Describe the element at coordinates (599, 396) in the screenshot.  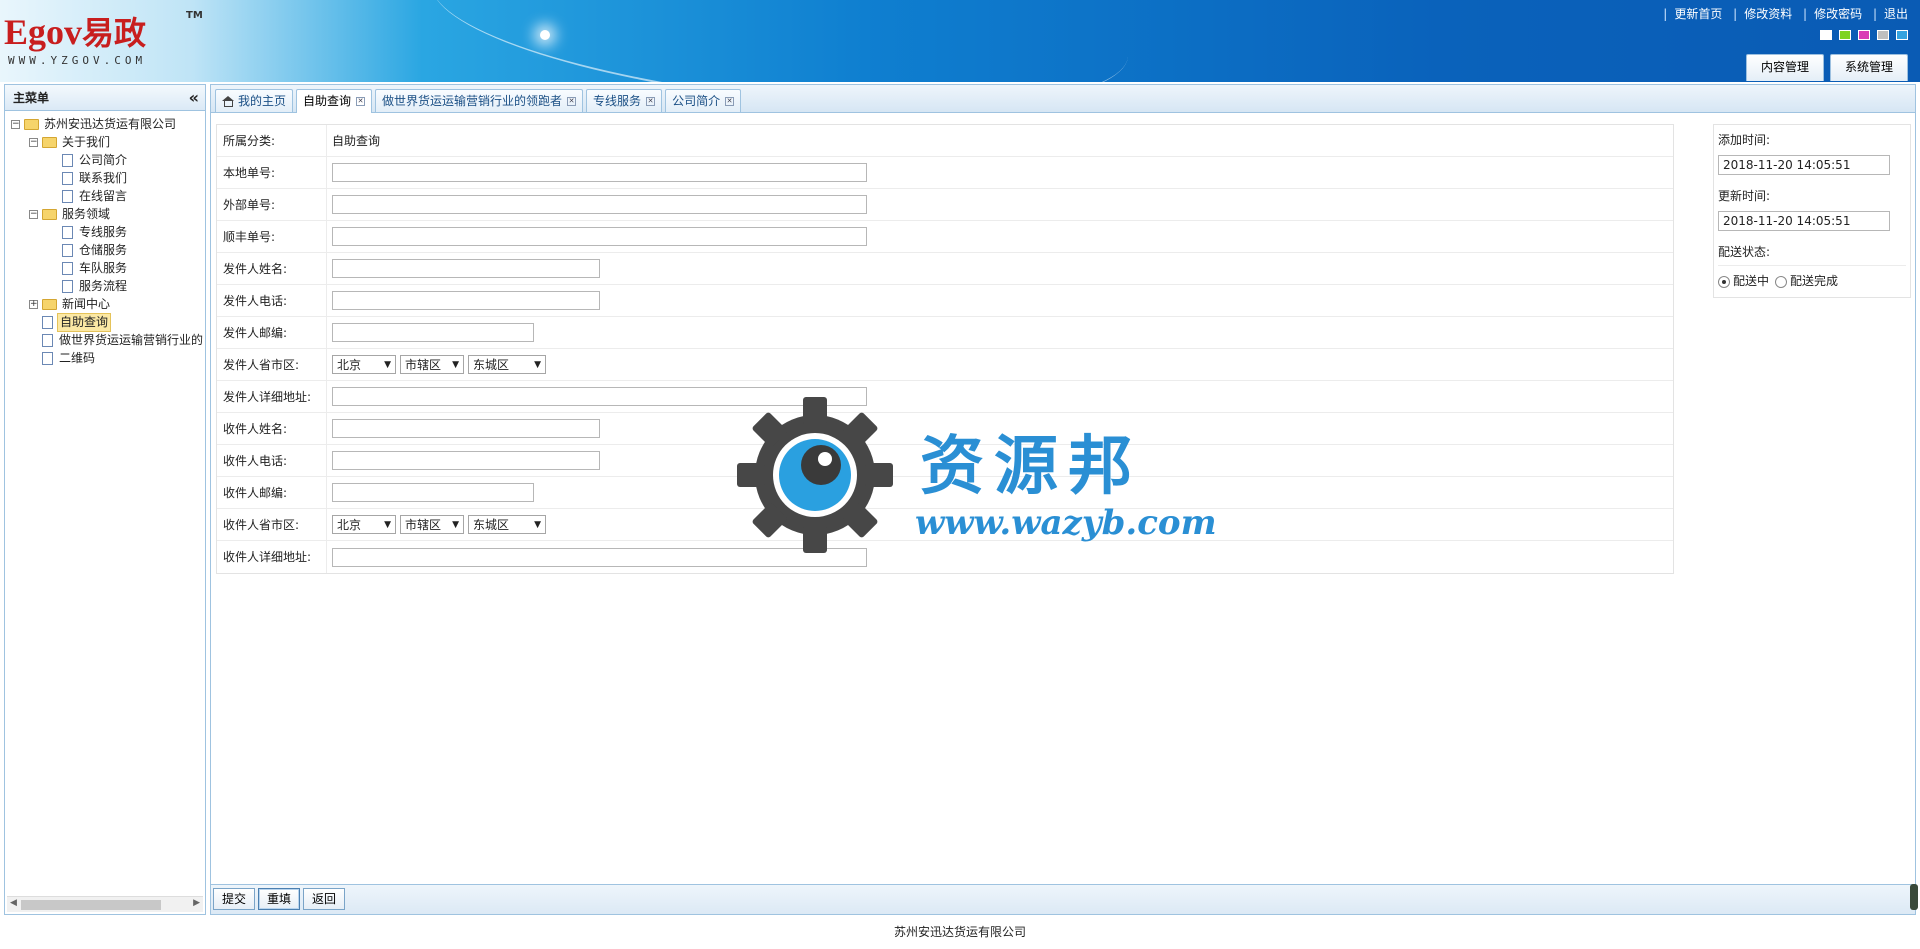
I see `sender-address-input` at that location.